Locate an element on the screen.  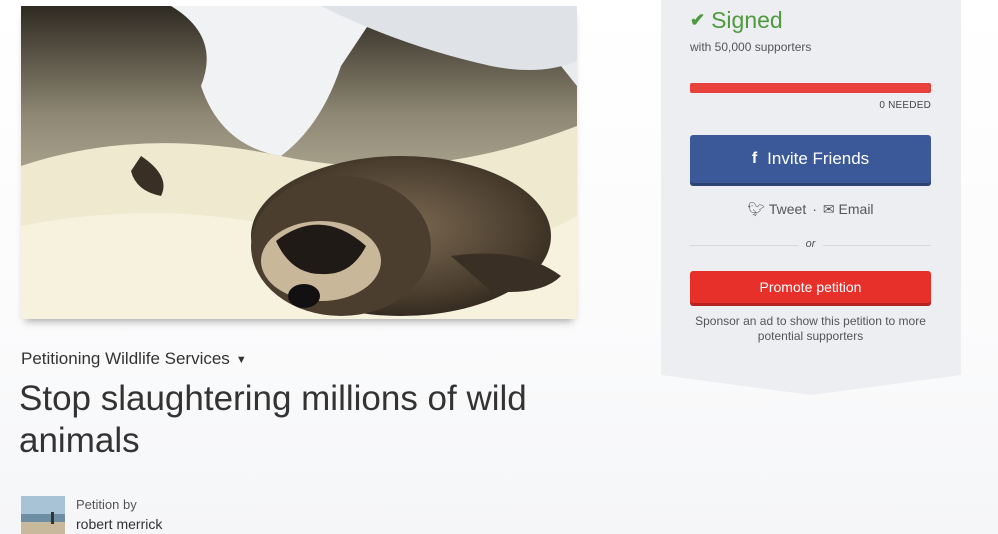
petition-starter: Petition by robert merrick is located at coordinates (91, 515).